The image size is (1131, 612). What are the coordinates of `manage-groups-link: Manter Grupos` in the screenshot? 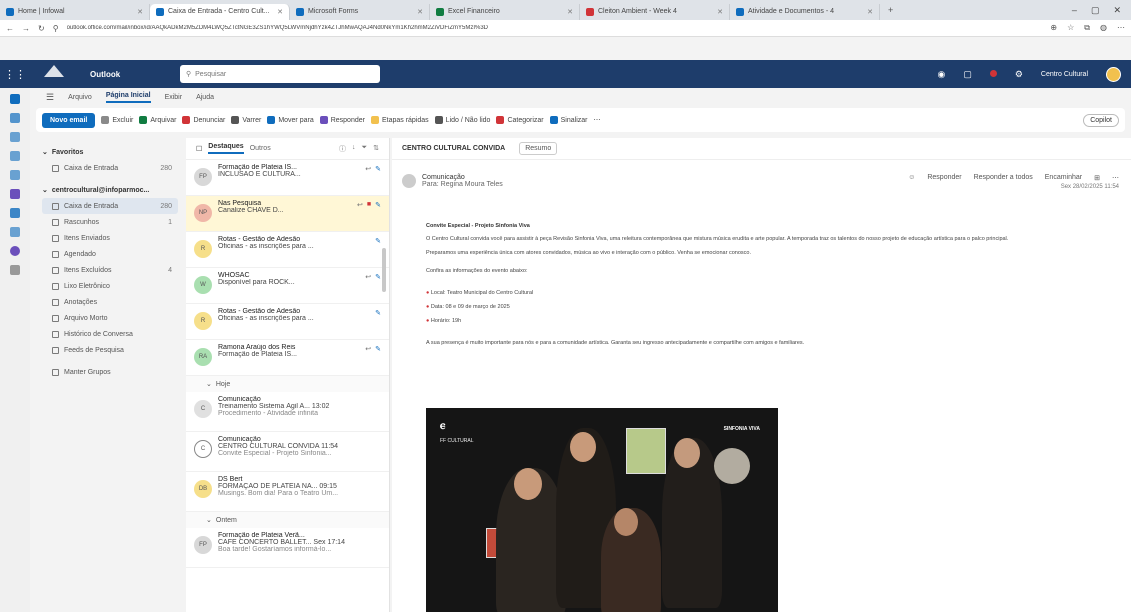 It's located at (110, 372).